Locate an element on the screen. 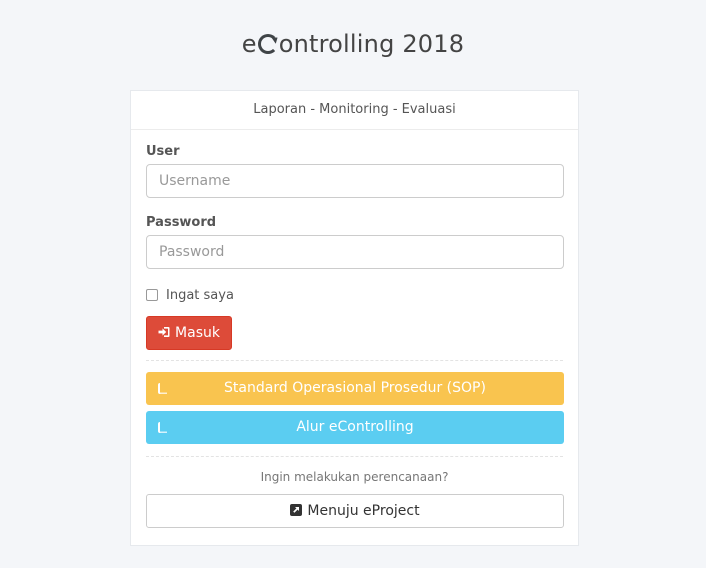 Image resolution: width=706 pixels, height=568 pixels. sop-label: Standard Operasional Prosedur (SOP) is located at coordinates (355, 388).